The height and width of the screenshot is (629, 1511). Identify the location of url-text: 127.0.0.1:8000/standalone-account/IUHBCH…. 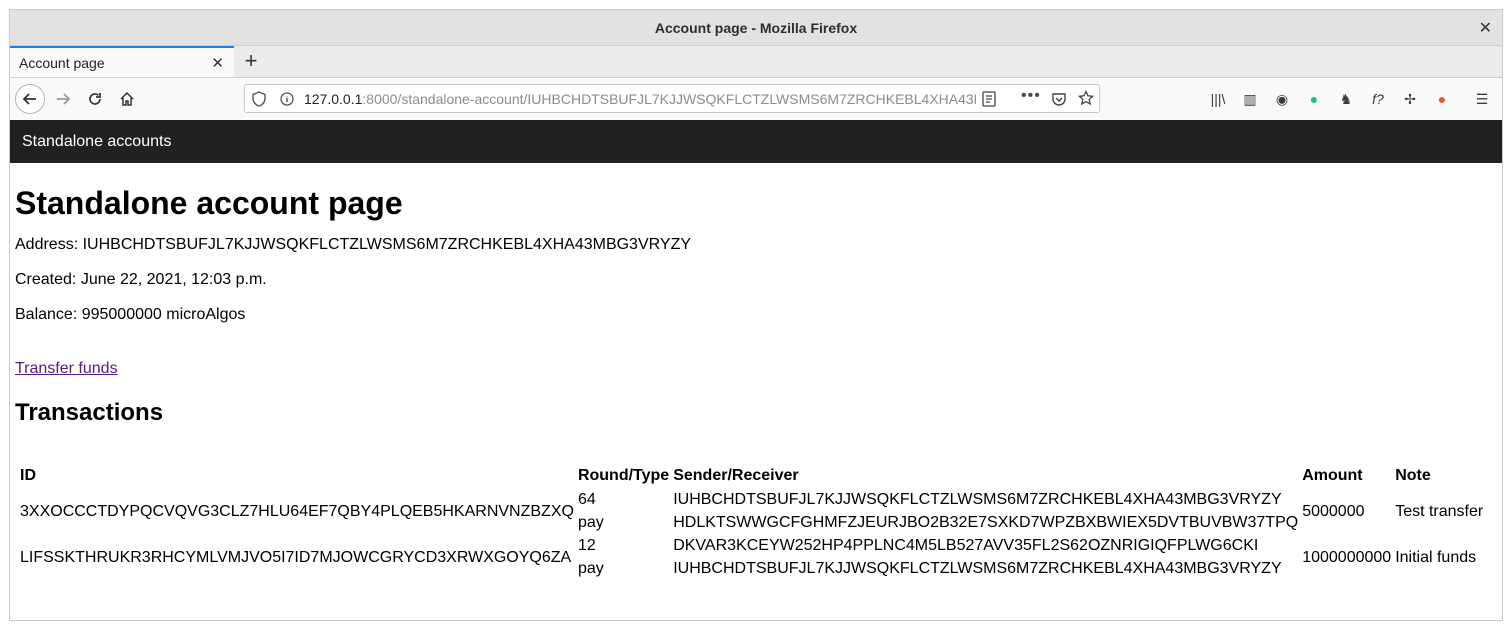
(640, 99).